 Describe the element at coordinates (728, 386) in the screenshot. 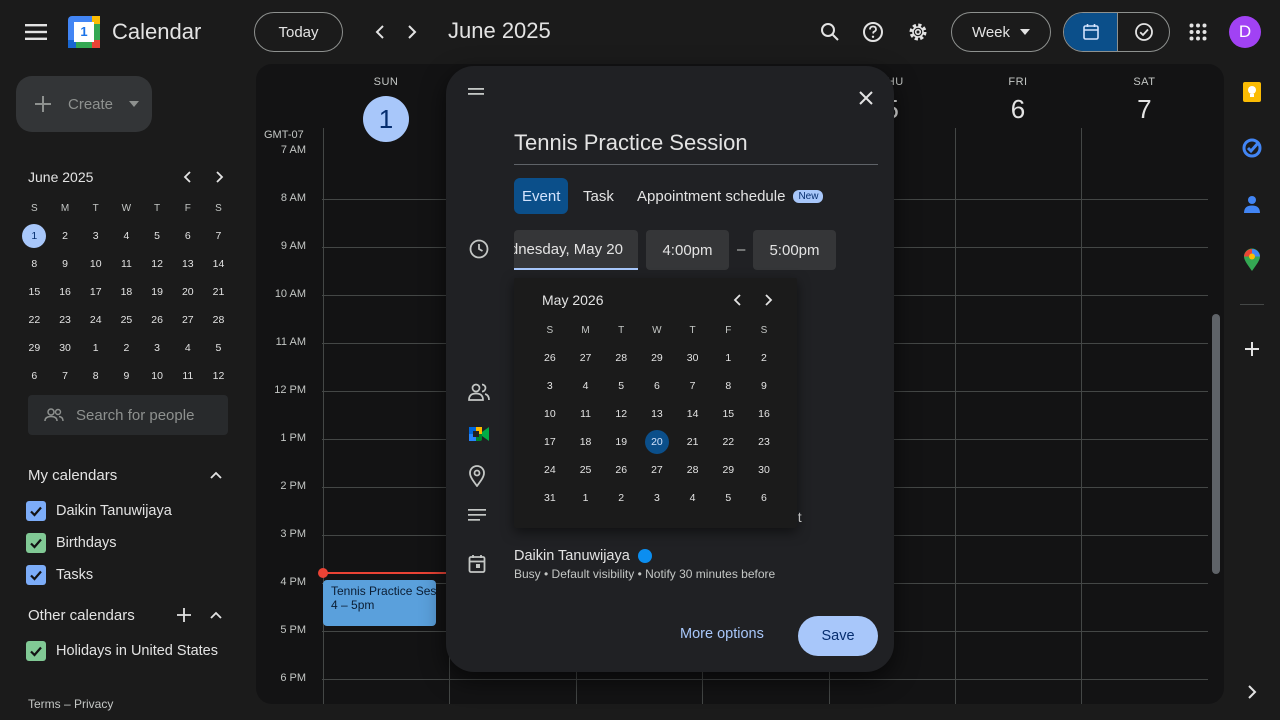

I see `date-picker-day: 8` at that location.